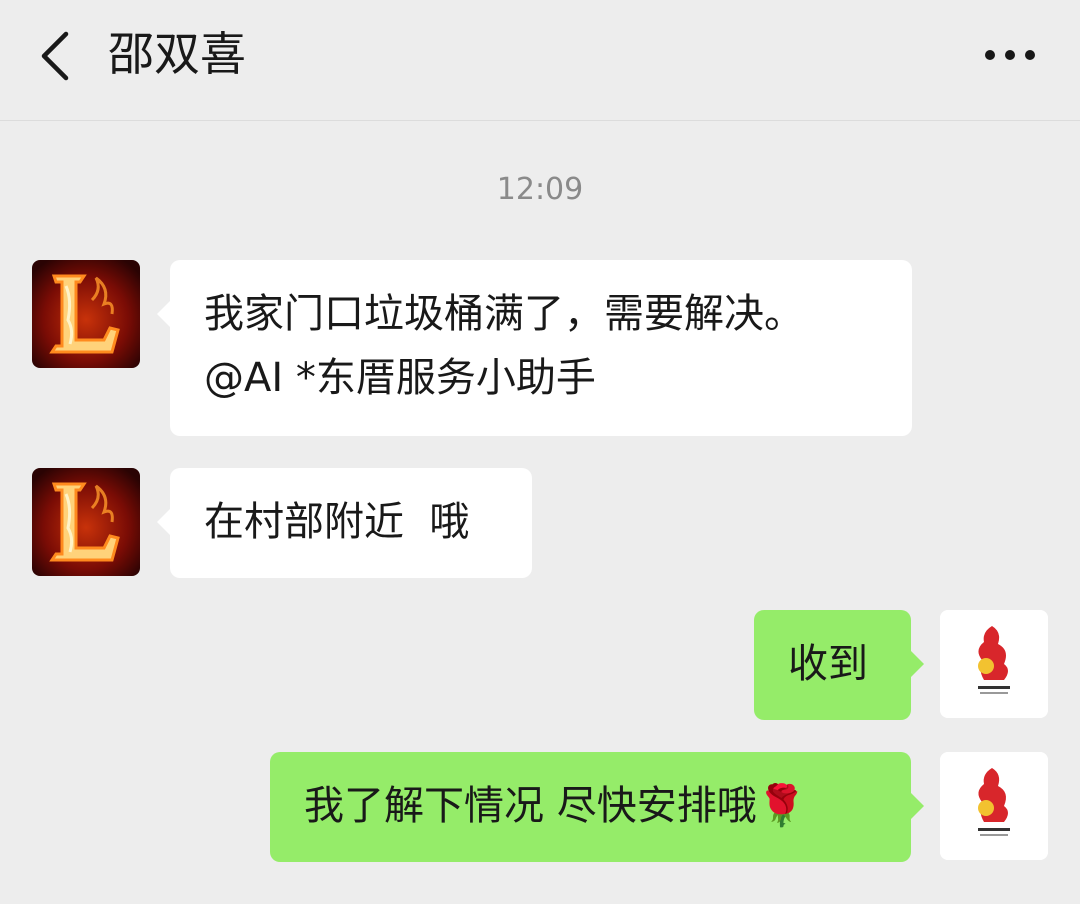 The height and width of the screenshot is (904, 1080). What do you see at coordinates (540, 60) in the screenshot?
I see `chat-header: 邵双喜` at bounding box center [540, 60].